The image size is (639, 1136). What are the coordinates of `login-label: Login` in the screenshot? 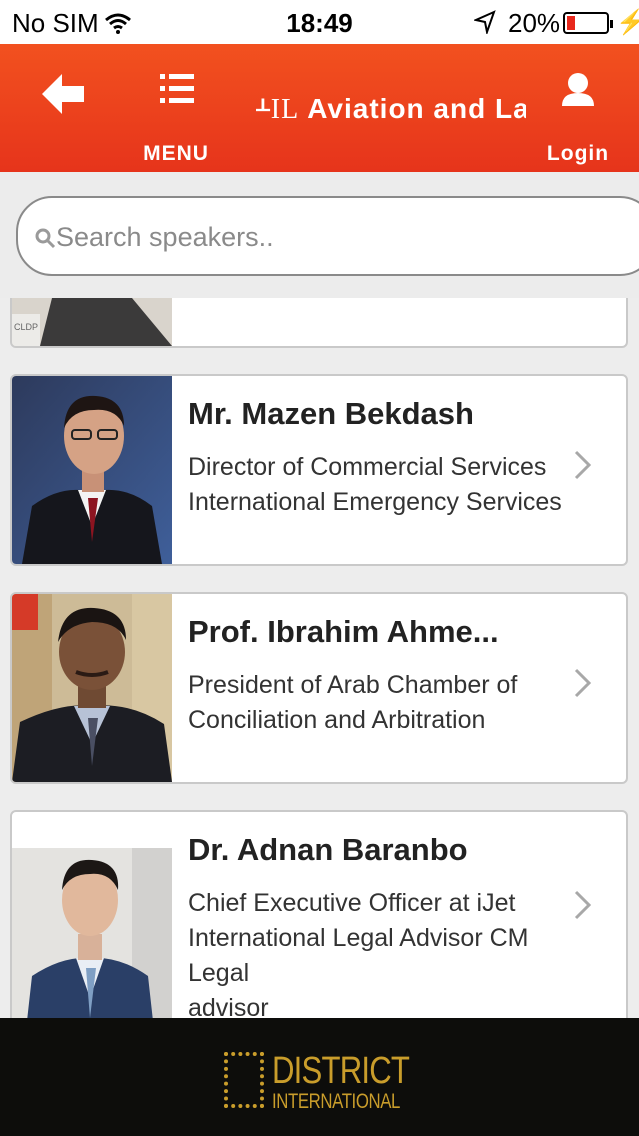 It's located at (578, 153).